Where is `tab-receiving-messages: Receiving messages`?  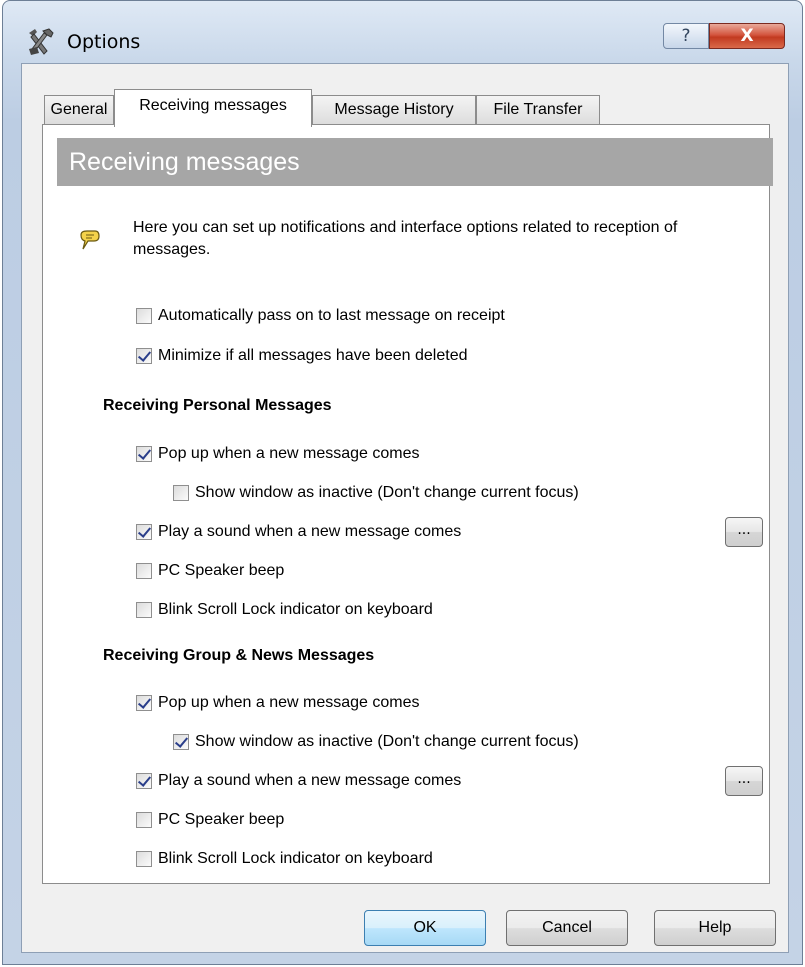
tab-receiving-messages: Receiving messages is located at coordinates (213, 108).